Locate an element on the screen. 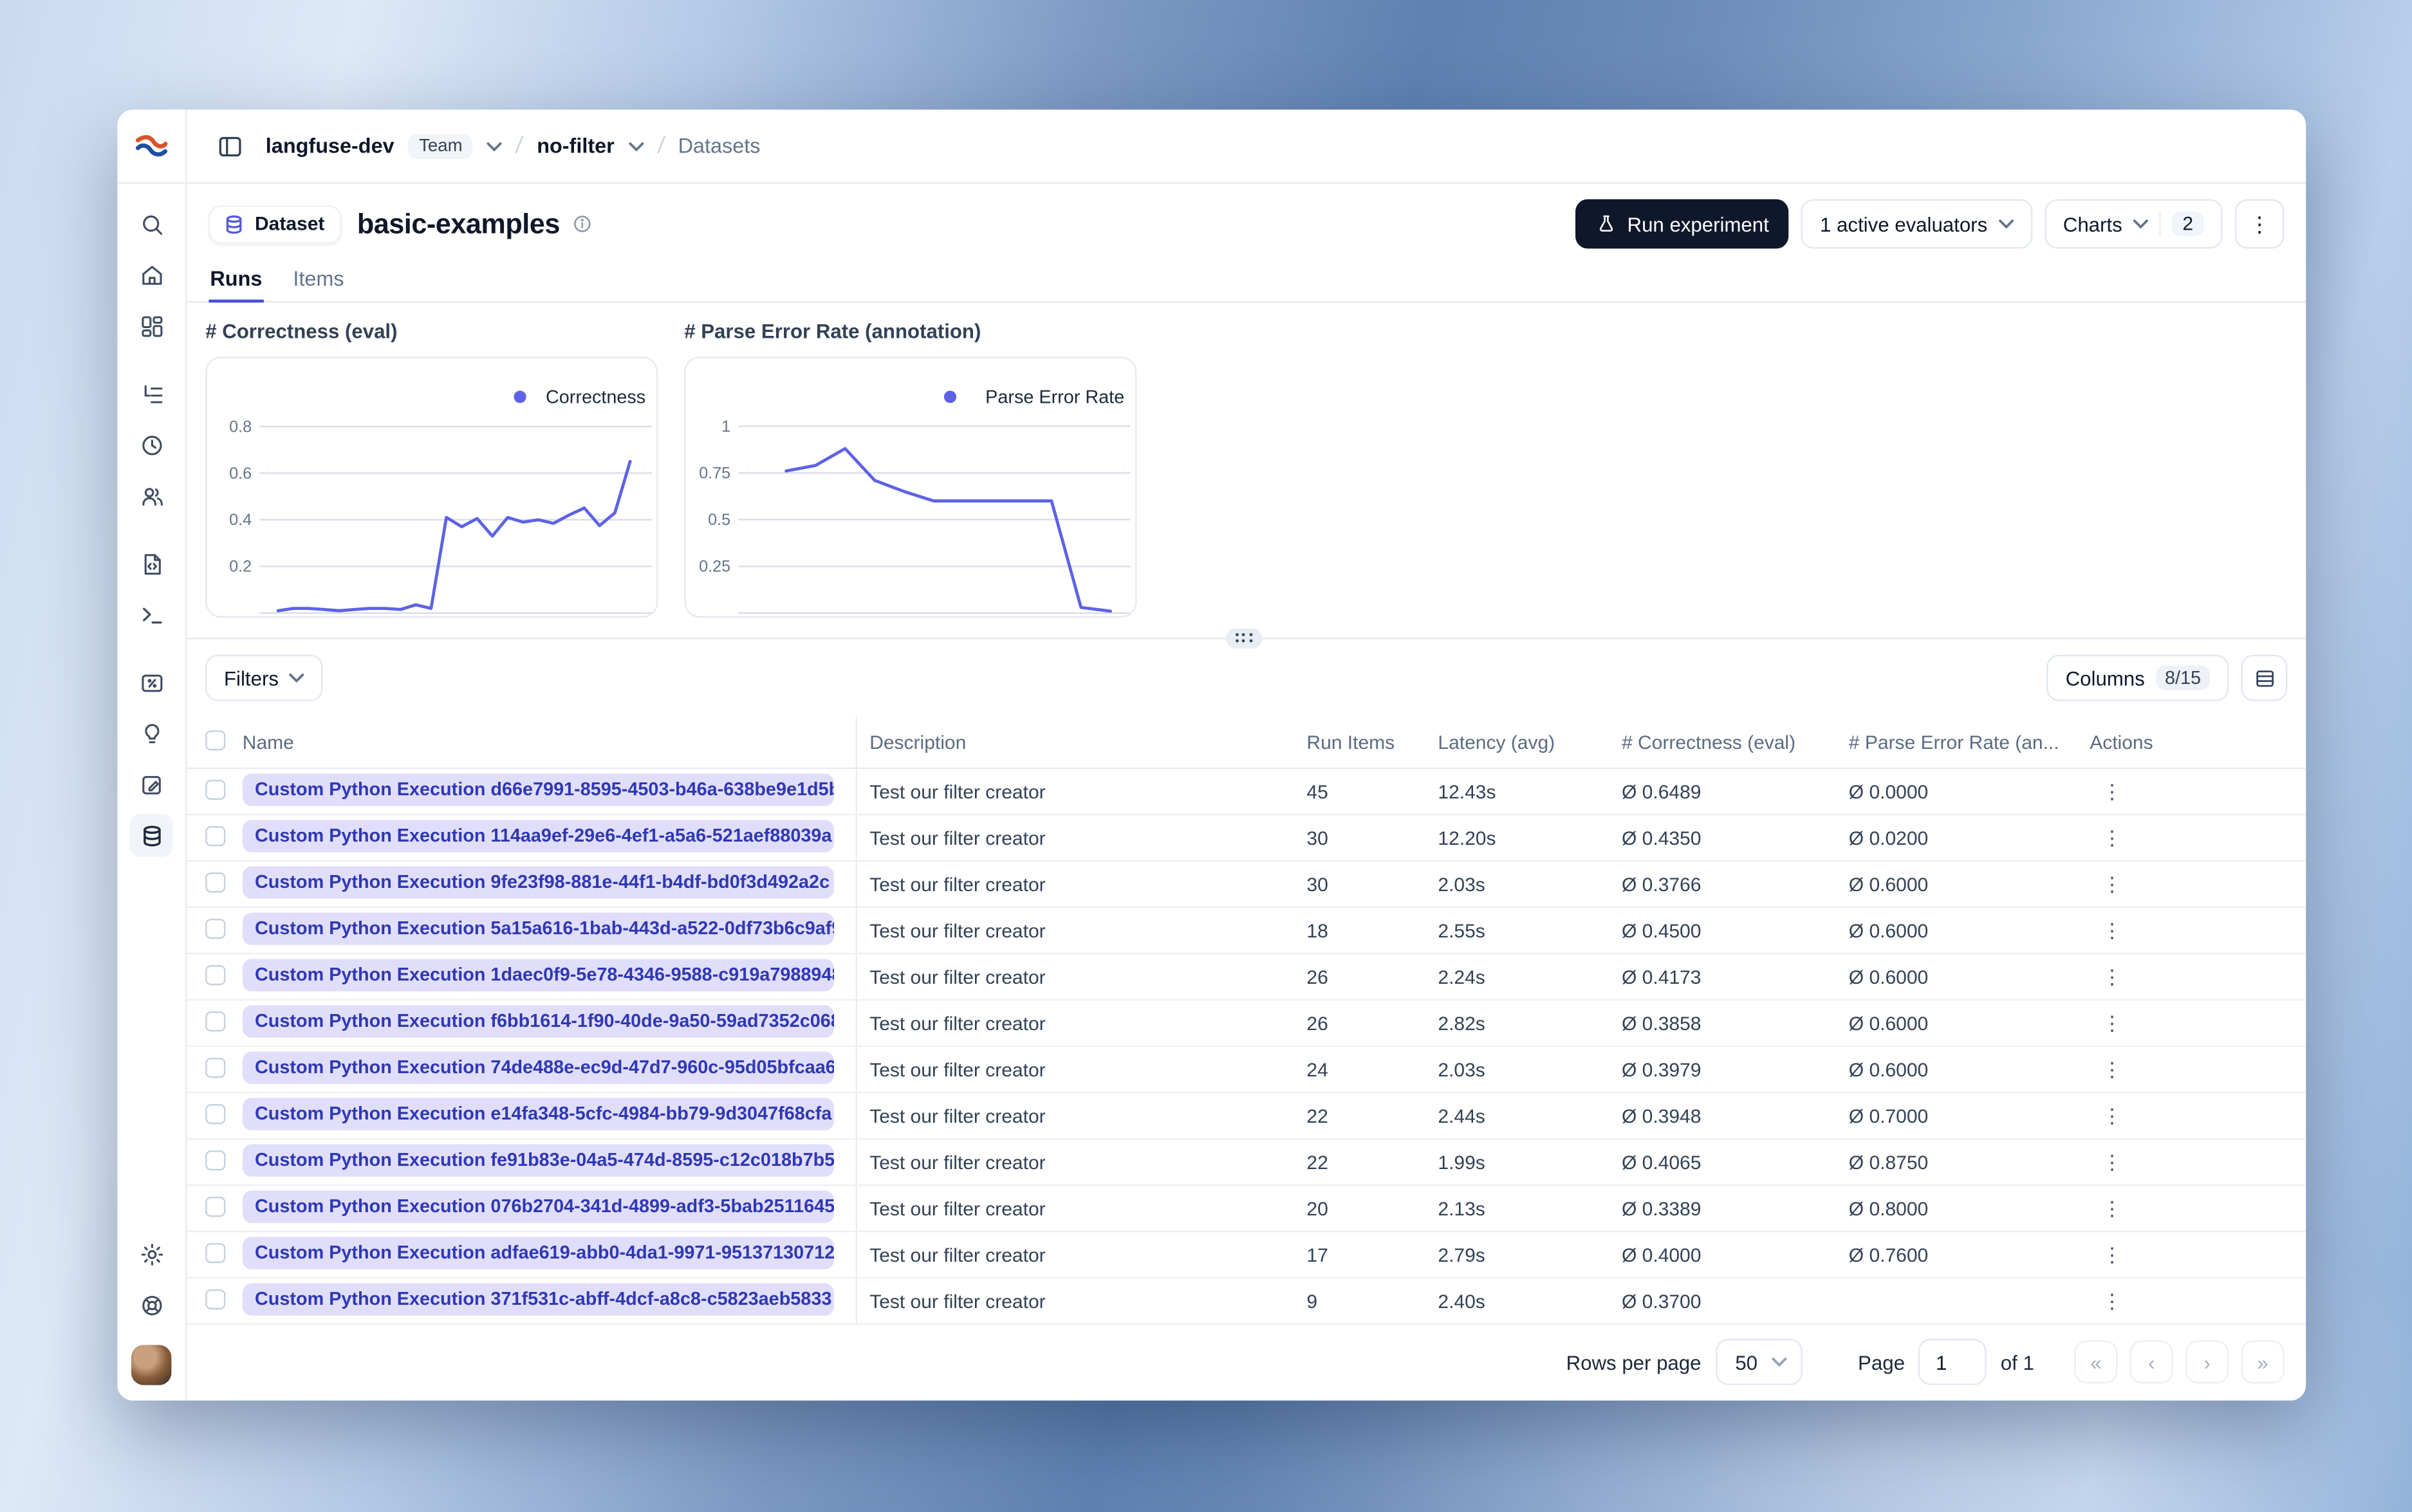  charts-toggle-button: Charts 2 is located at coordinates (2134, 224).